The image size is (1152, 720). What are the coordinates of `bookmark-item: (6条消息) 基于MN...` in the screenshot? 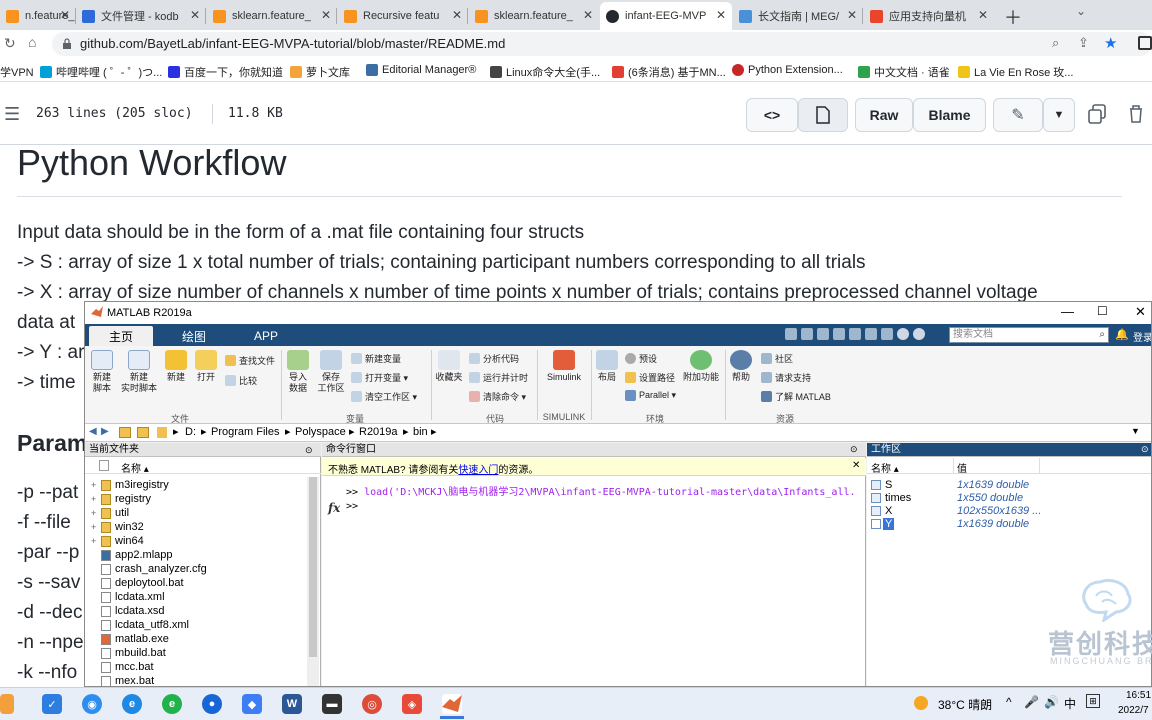 It's located at (669, 72).